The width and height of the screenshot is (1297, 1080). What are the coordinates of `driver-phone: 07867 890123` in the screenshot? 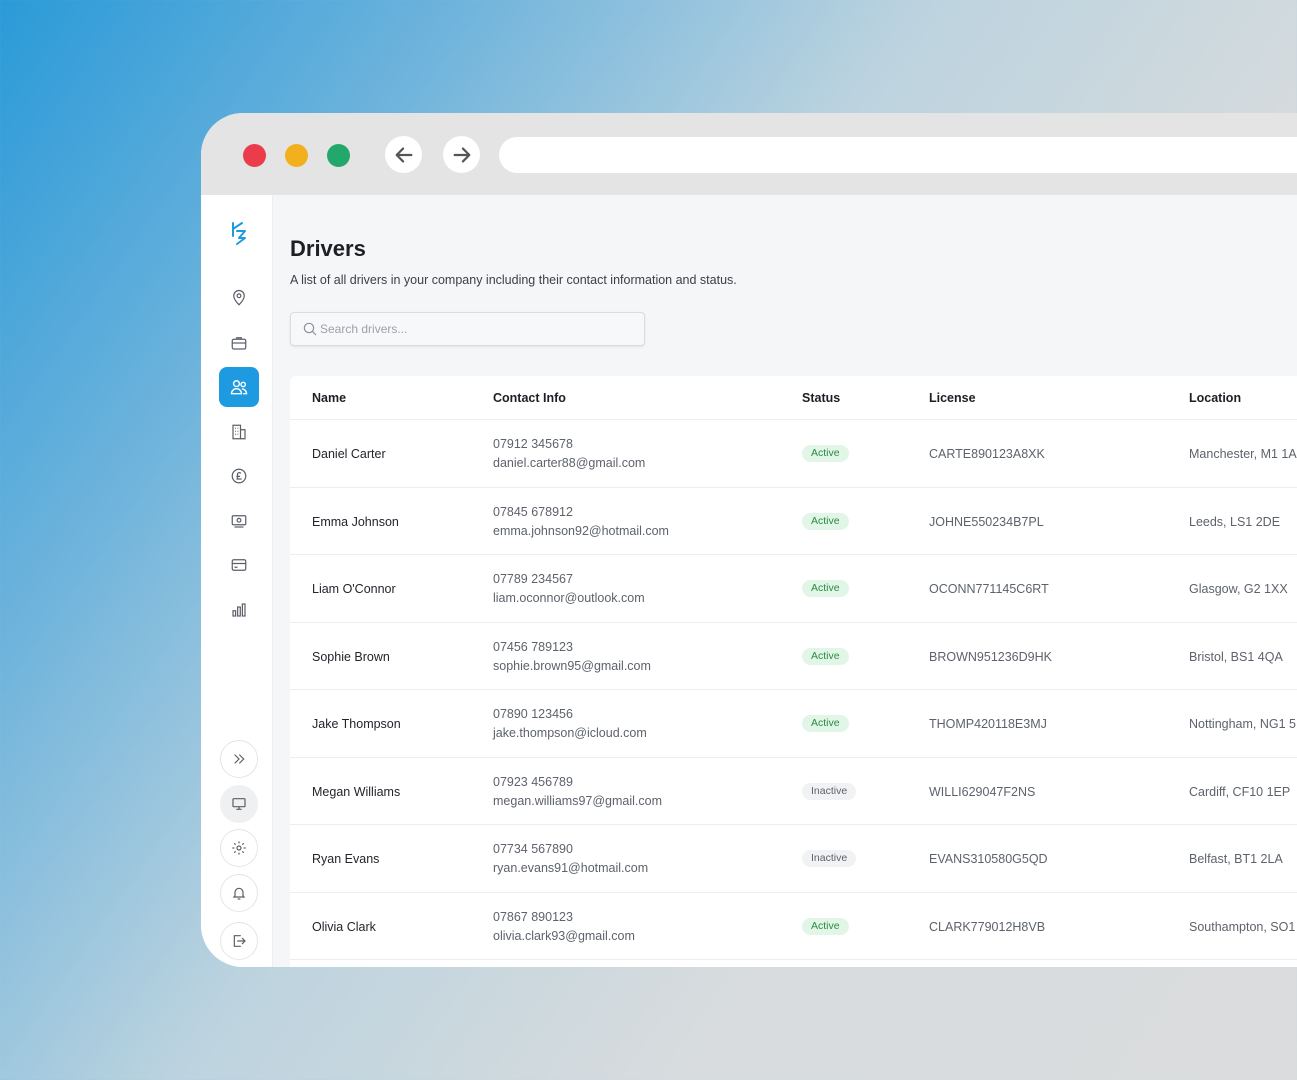 It's located at (533, 916).